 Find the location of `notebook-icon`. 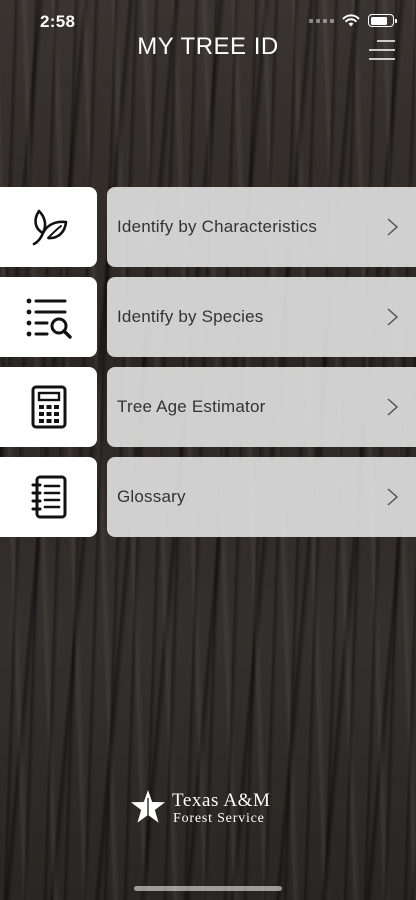

notebook-icon is located at coordinates (48, 497).